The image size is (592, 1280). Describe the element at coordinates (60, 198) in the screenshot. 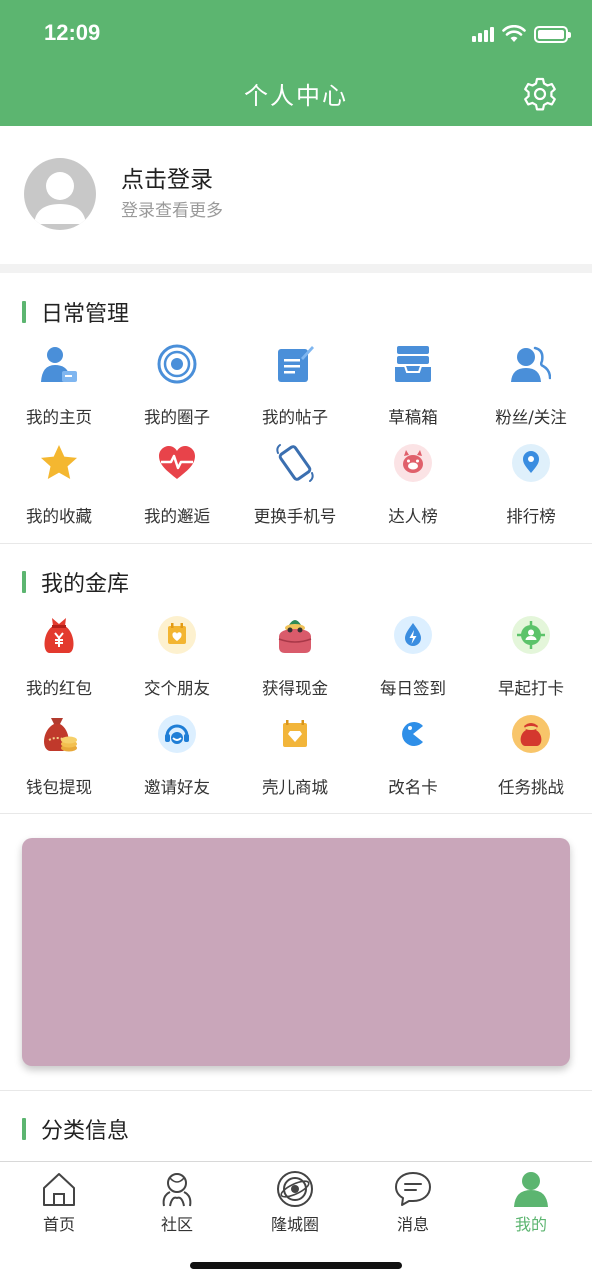

I see `avatar-placeholder-icon` at that location.